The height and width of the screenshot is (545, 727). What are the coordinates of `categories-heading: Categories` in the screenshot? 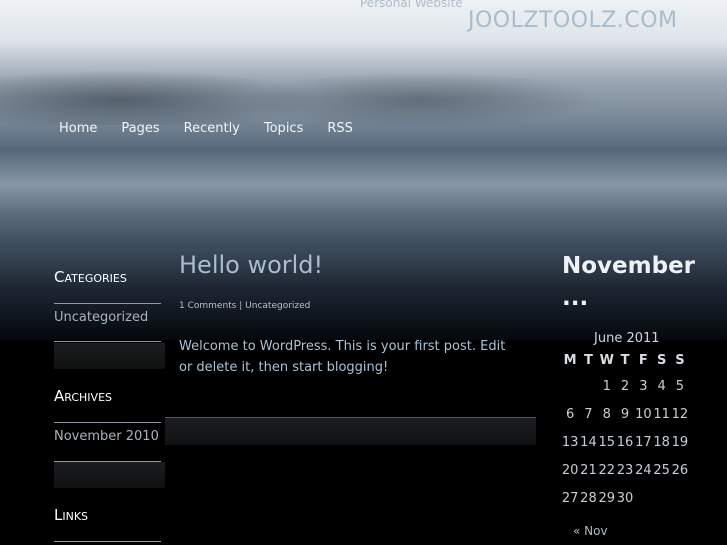 It's located at (90, 277).